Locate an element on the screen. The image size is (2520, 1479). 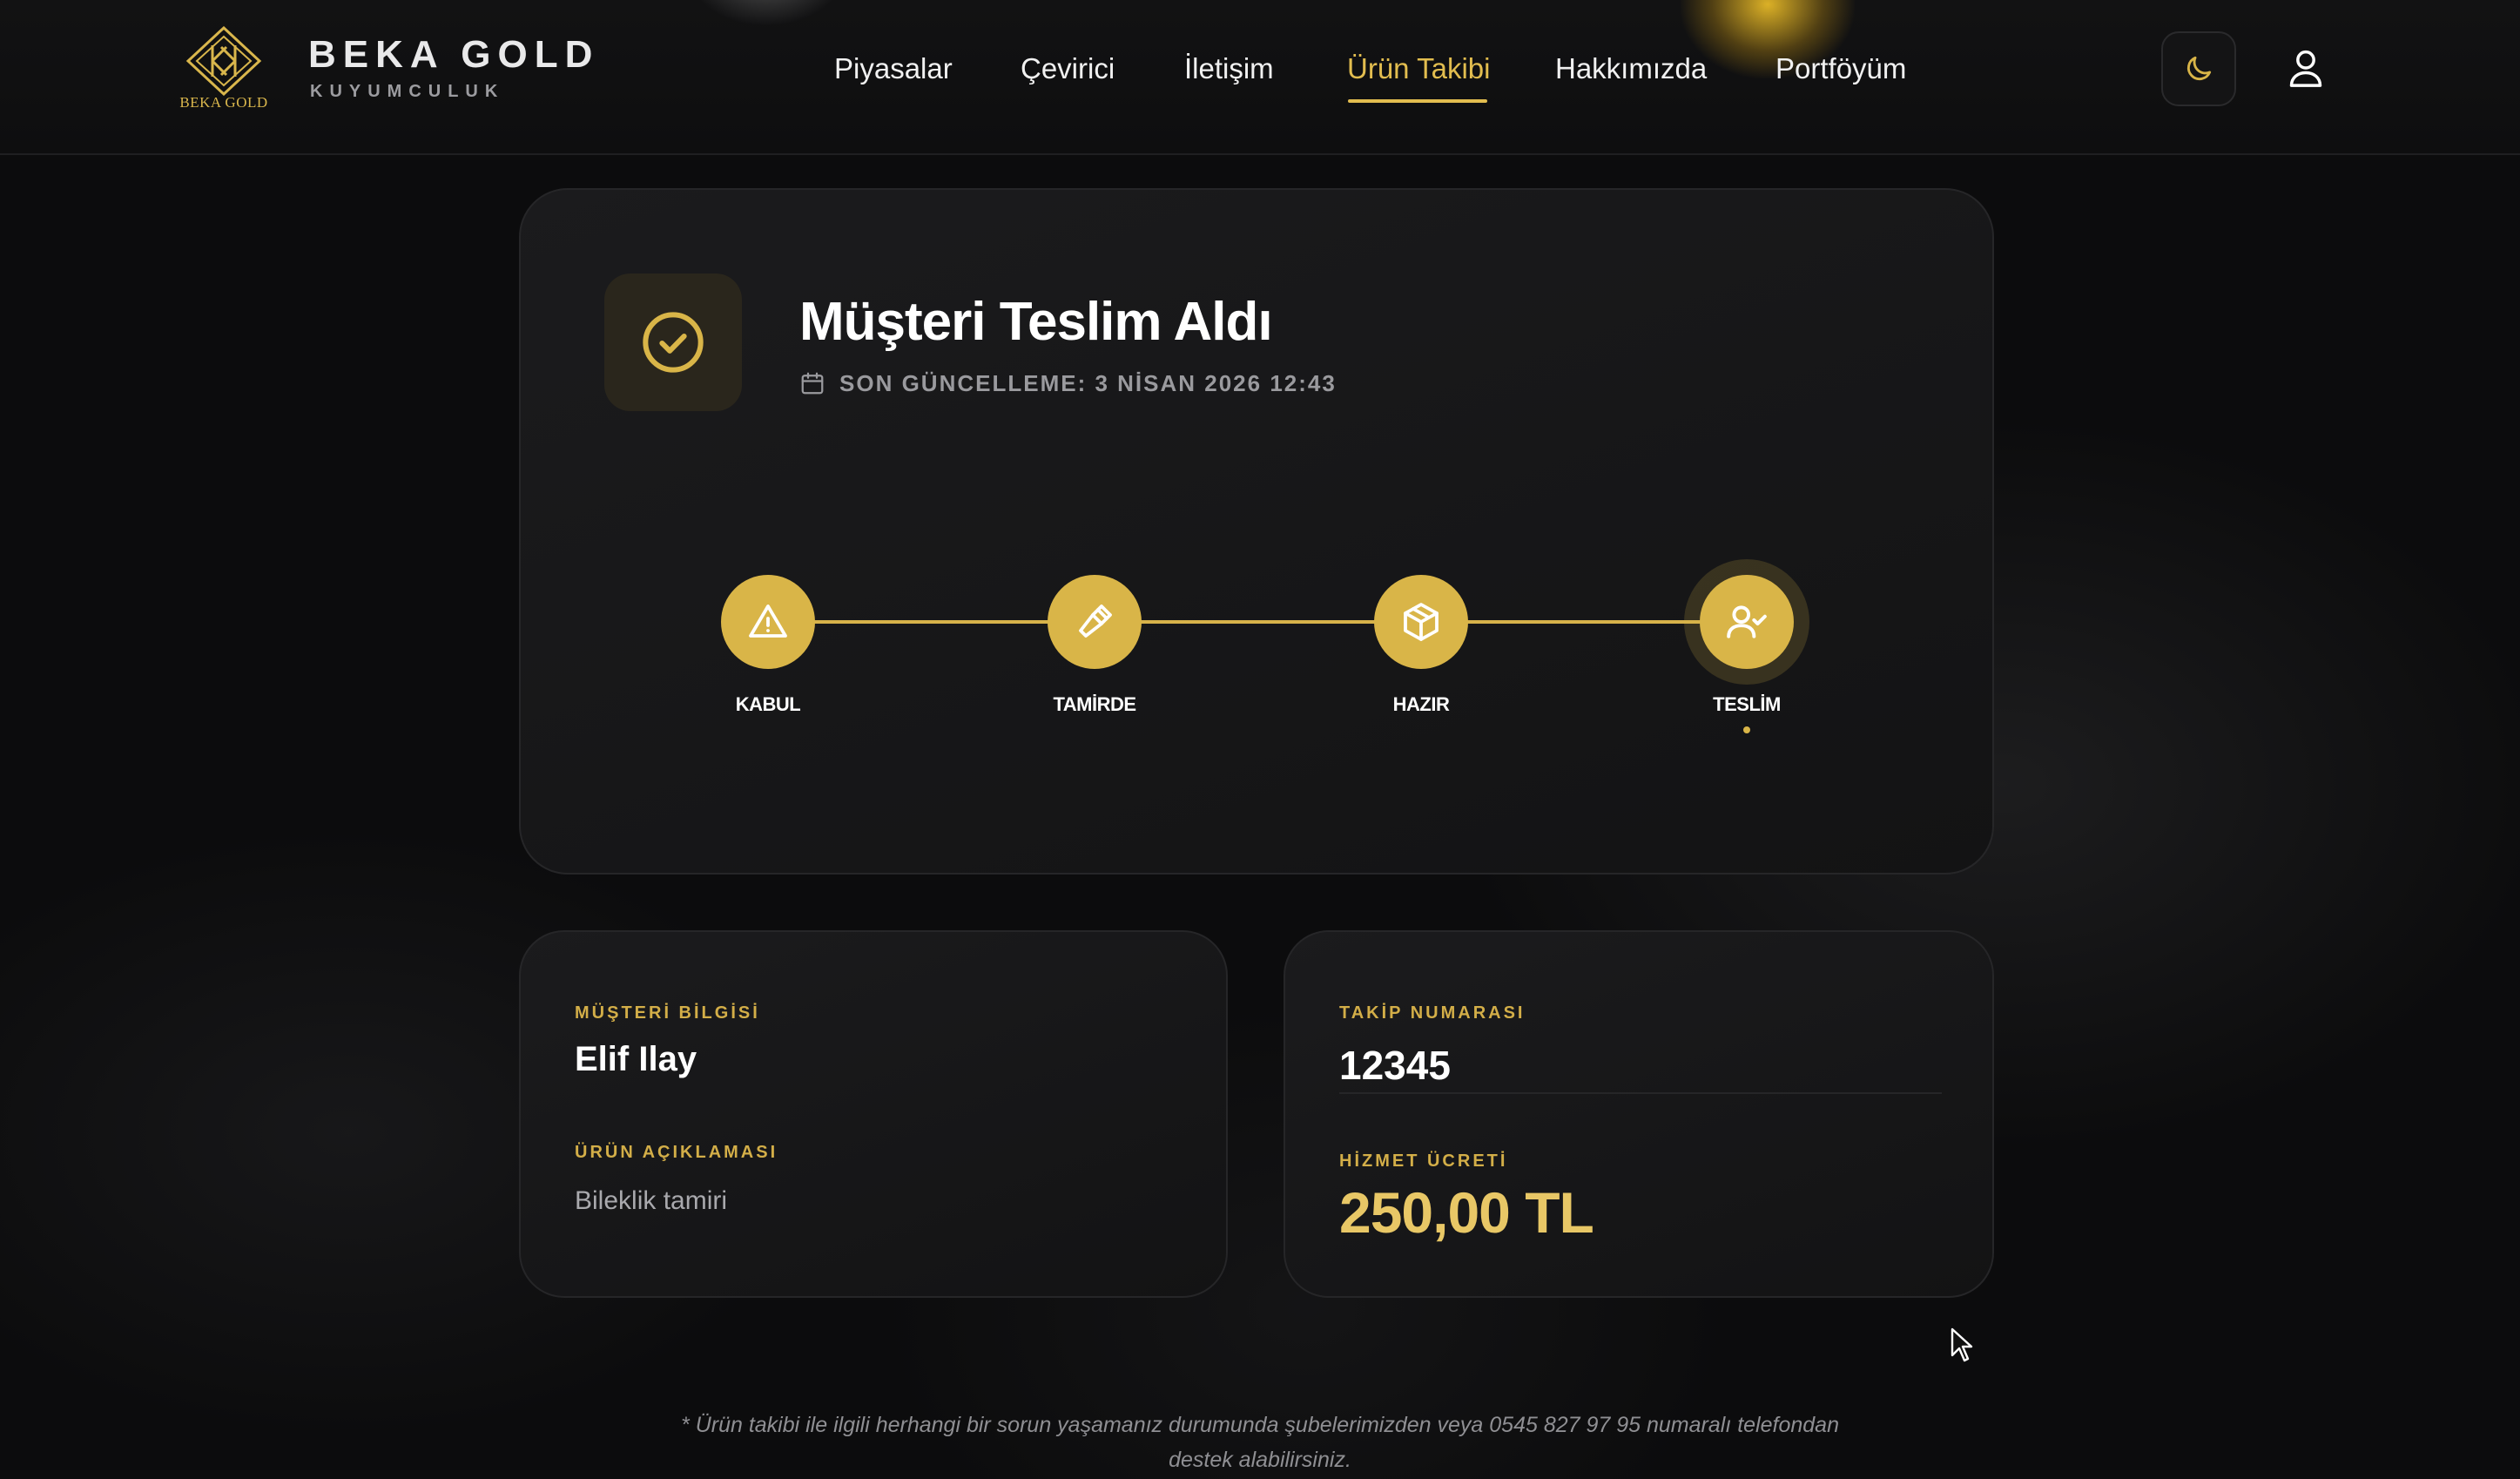
step-hazir is located at coordinates (1421, 622).